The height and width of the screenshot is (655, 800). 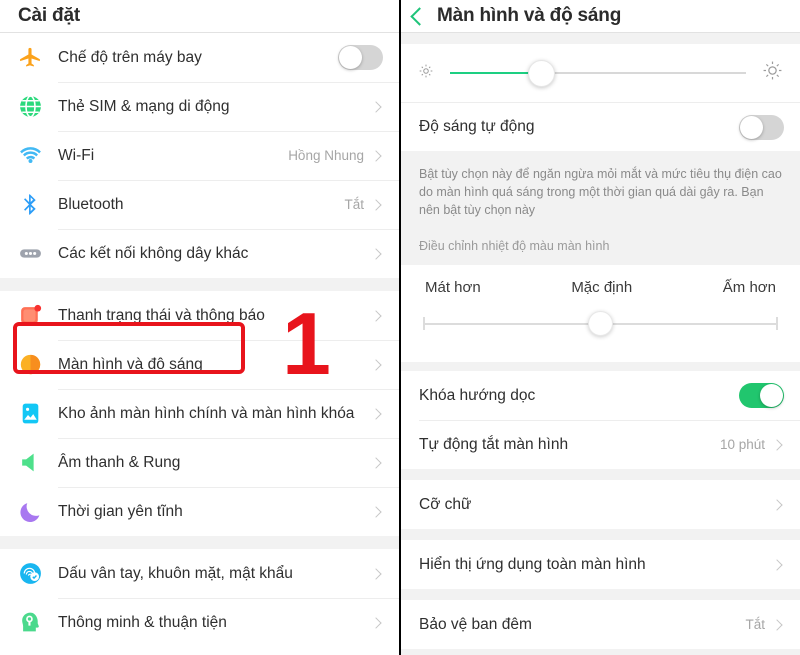 I want to click on settings-item-sound-vibration: Âm thanh & Rung, so click(x=199, y=462).